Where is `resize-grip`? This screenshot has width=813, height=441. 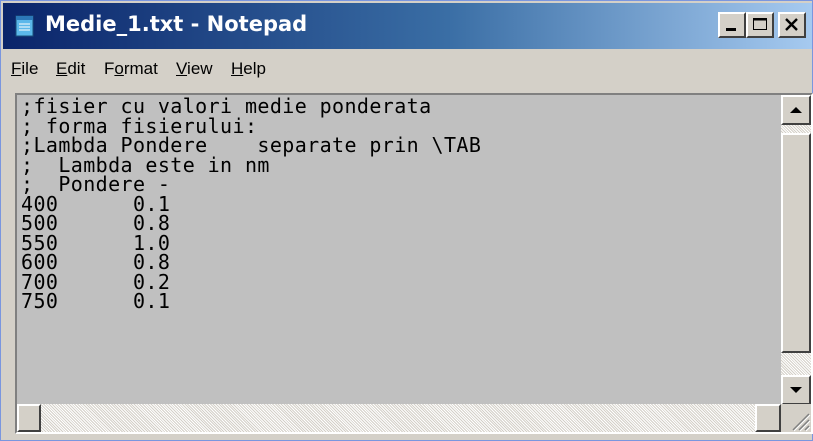
resize-grip is located at coordinates (796, 418).